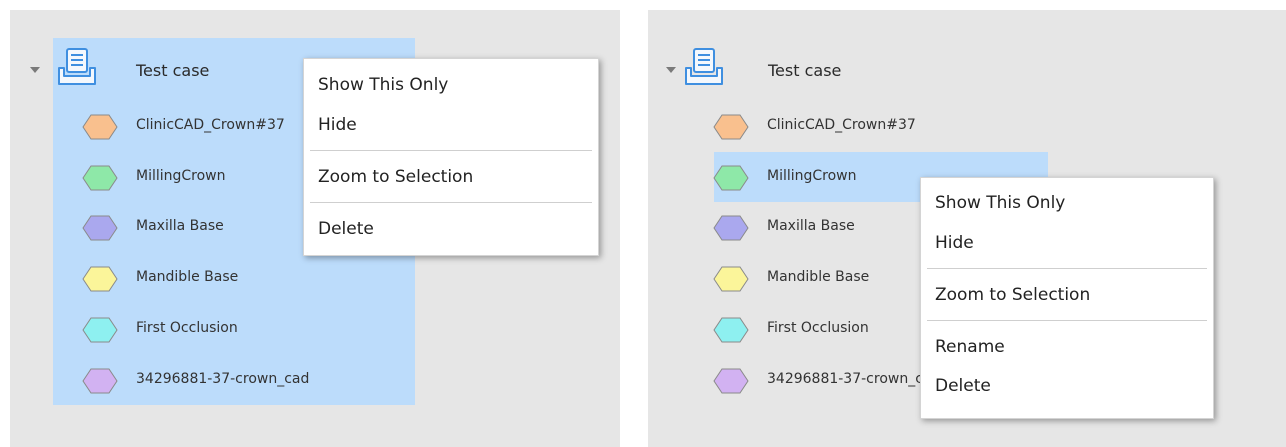  Describe the element at coordinates (970, 347) in the screenshot. I see `menu-item-rename: Rename` at that location.